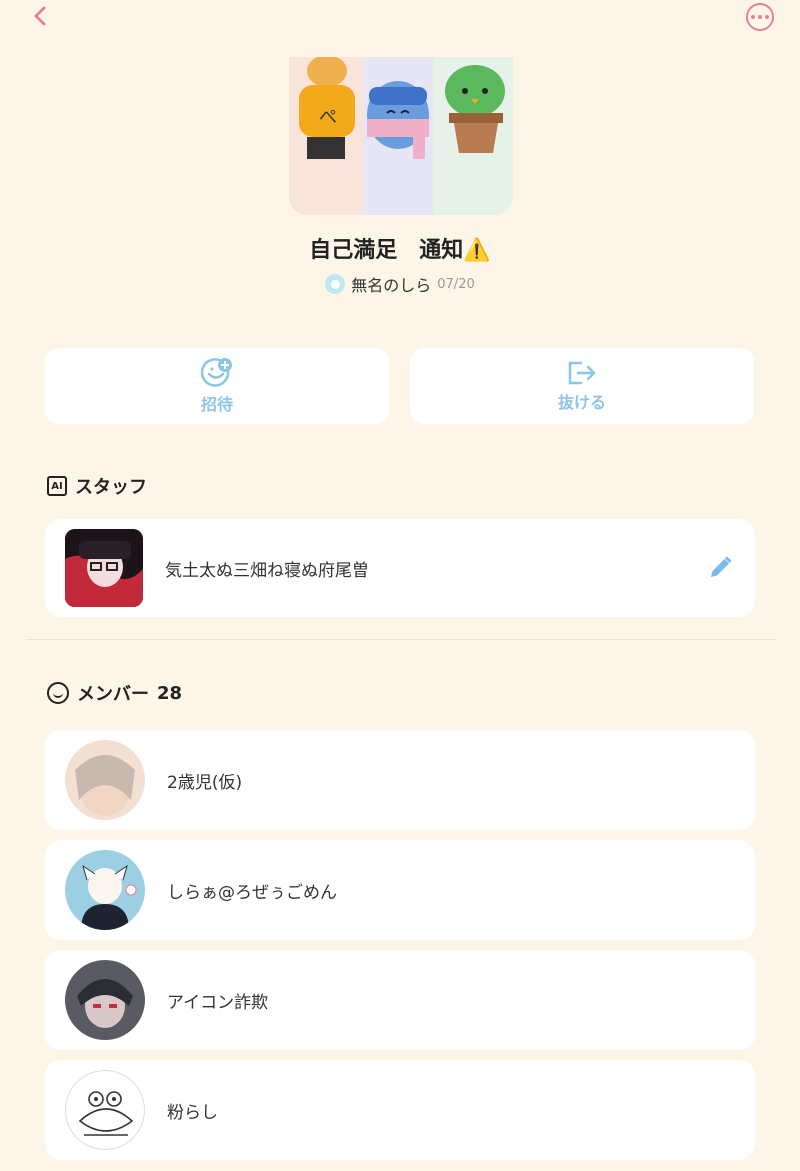  I want to click on cactus-illustration, so click(475, 109).